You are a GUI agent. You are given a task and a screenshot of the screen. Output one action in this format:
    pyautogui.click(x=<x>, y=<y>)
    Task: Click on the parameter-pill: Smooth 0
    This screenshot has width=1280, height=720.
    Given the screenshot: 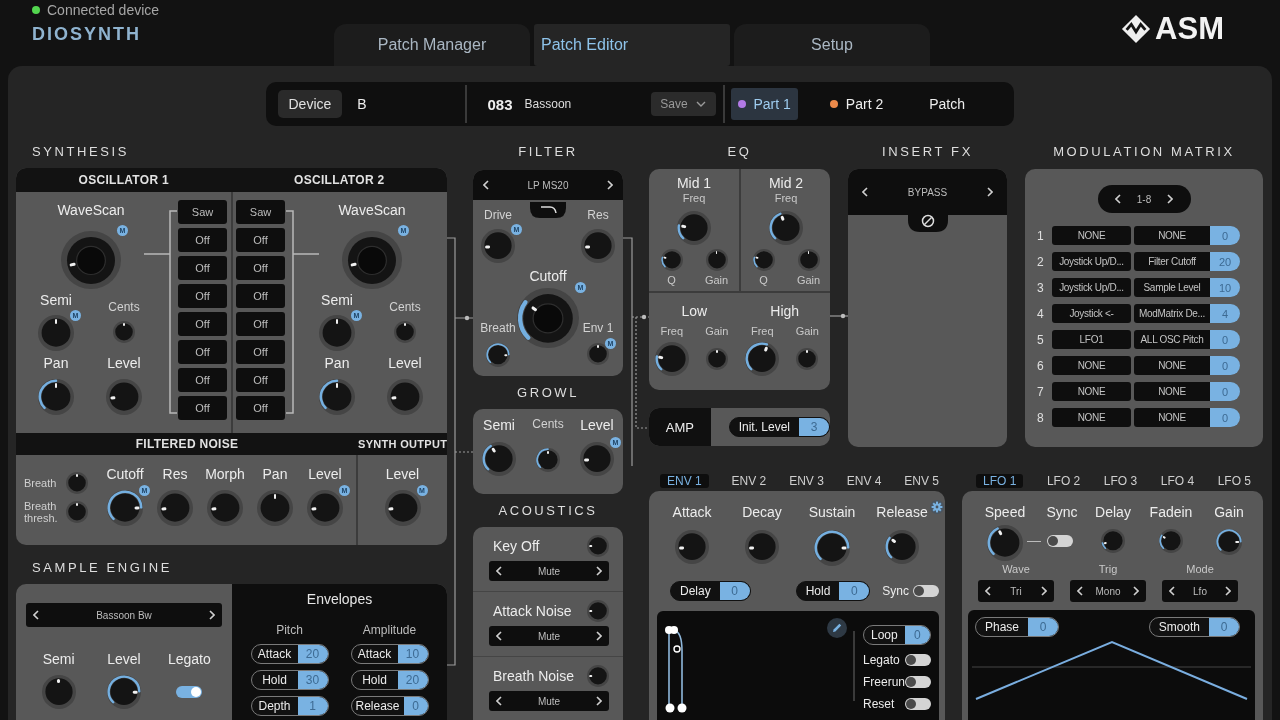 What is the action you would take?
    pyautogui.click(x=1194, y=627)
    